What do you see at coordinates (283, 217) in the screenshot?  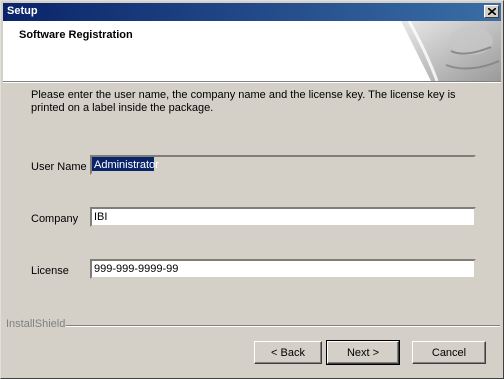 I see `company-input` at bounding box center [283, 217].